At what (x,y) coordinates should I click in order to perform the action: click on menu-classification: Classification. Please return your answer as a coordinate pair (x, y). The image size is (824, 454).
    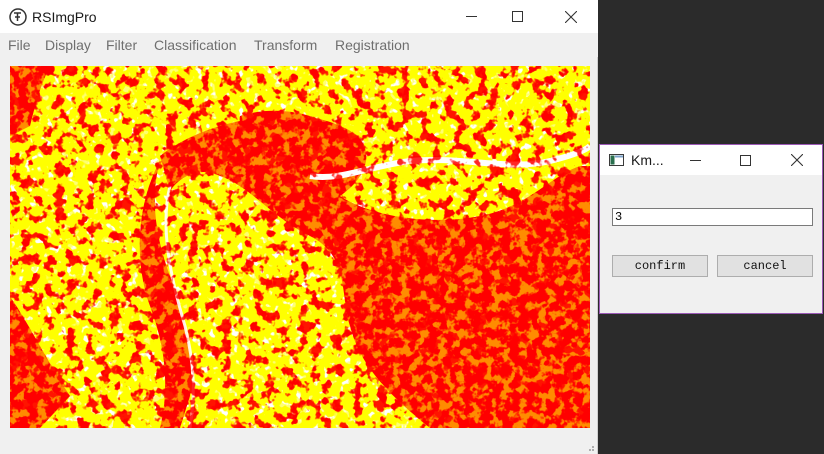
    Looking at the image, I should click on (195, 45).